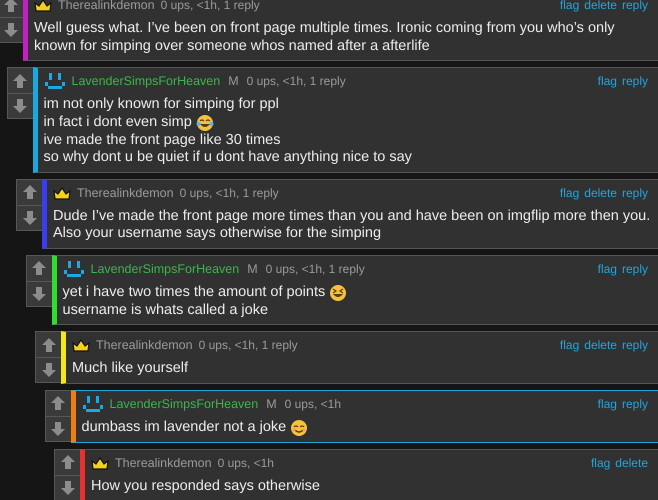 This screenshot has height=500, width=658. What do you see at coordinates (352, 225) in the screenshot?
I see `comment-text: Dude I’ve made the front page more times than you and have been on imgflip more then you. Also your username says otherwise for the simping` at bounding box center [352, 225].